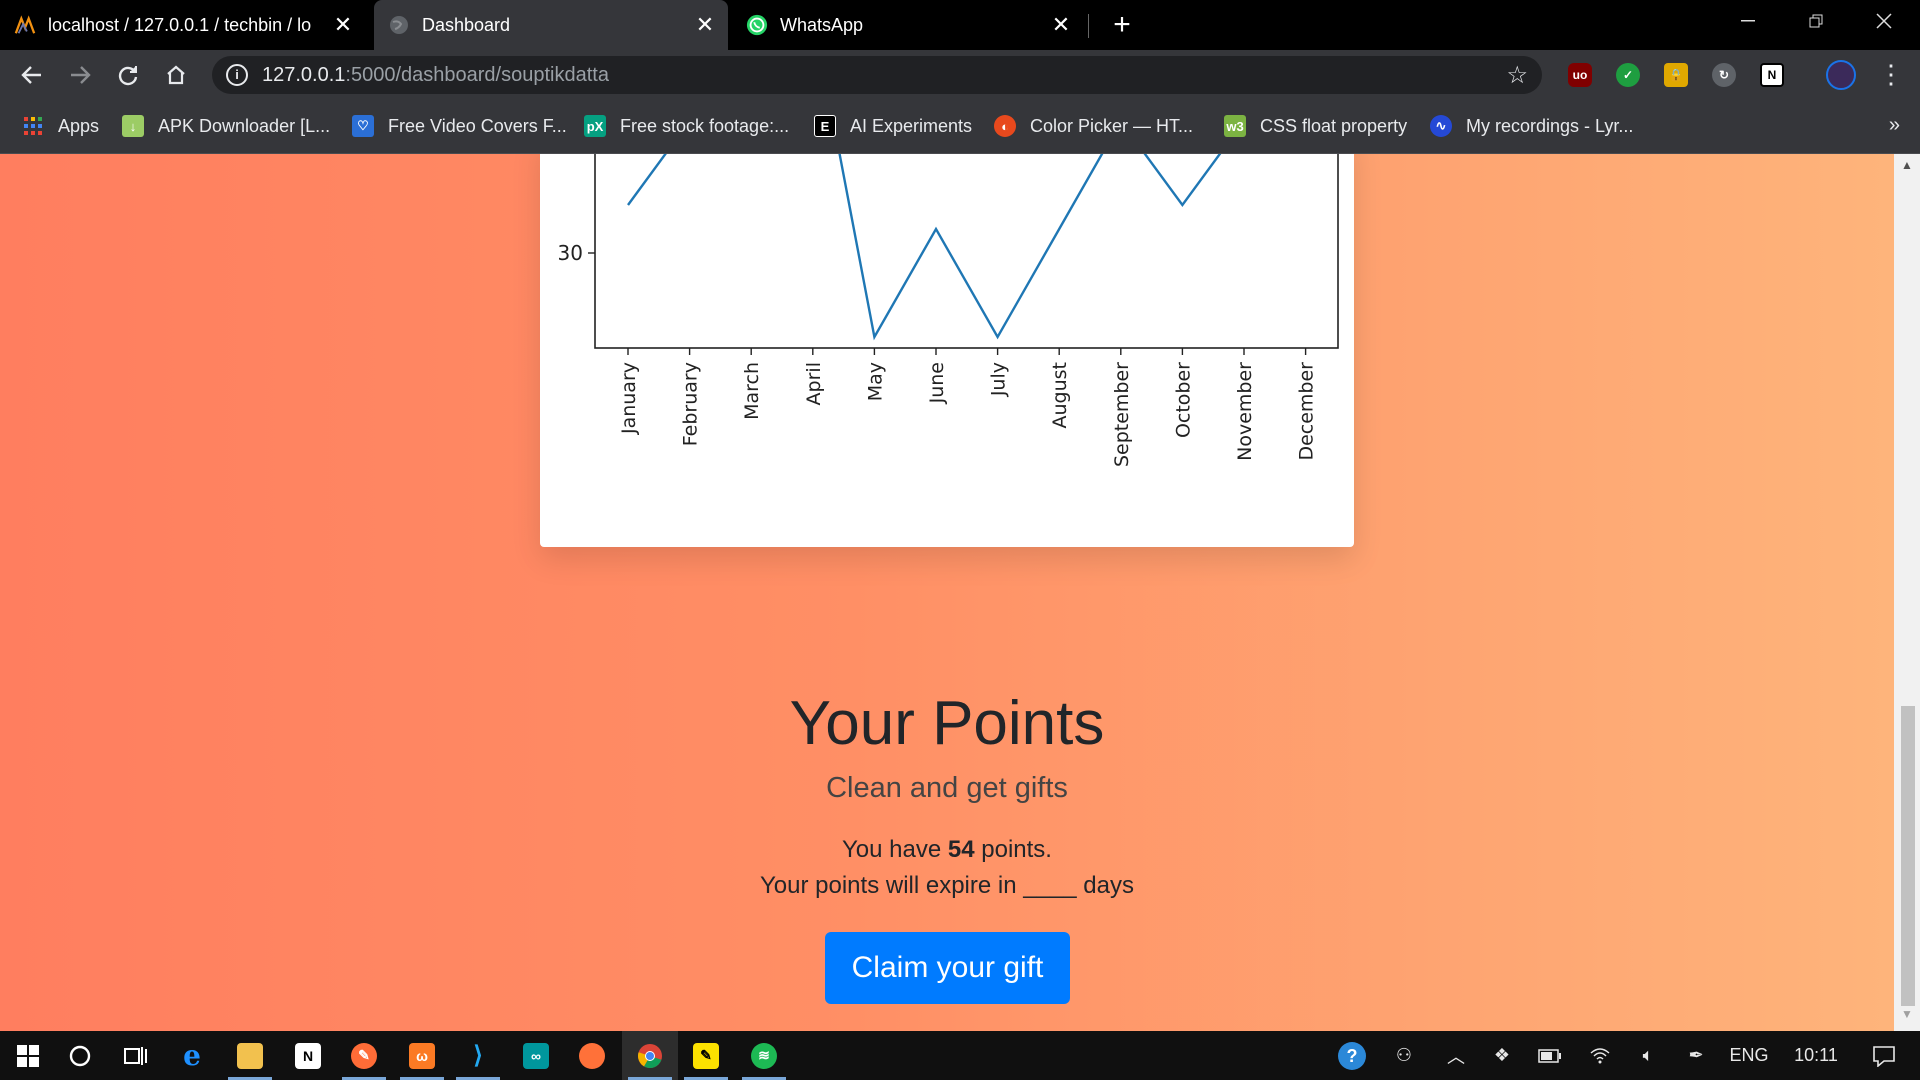  I want to click on home-icon, so click(176, 75).